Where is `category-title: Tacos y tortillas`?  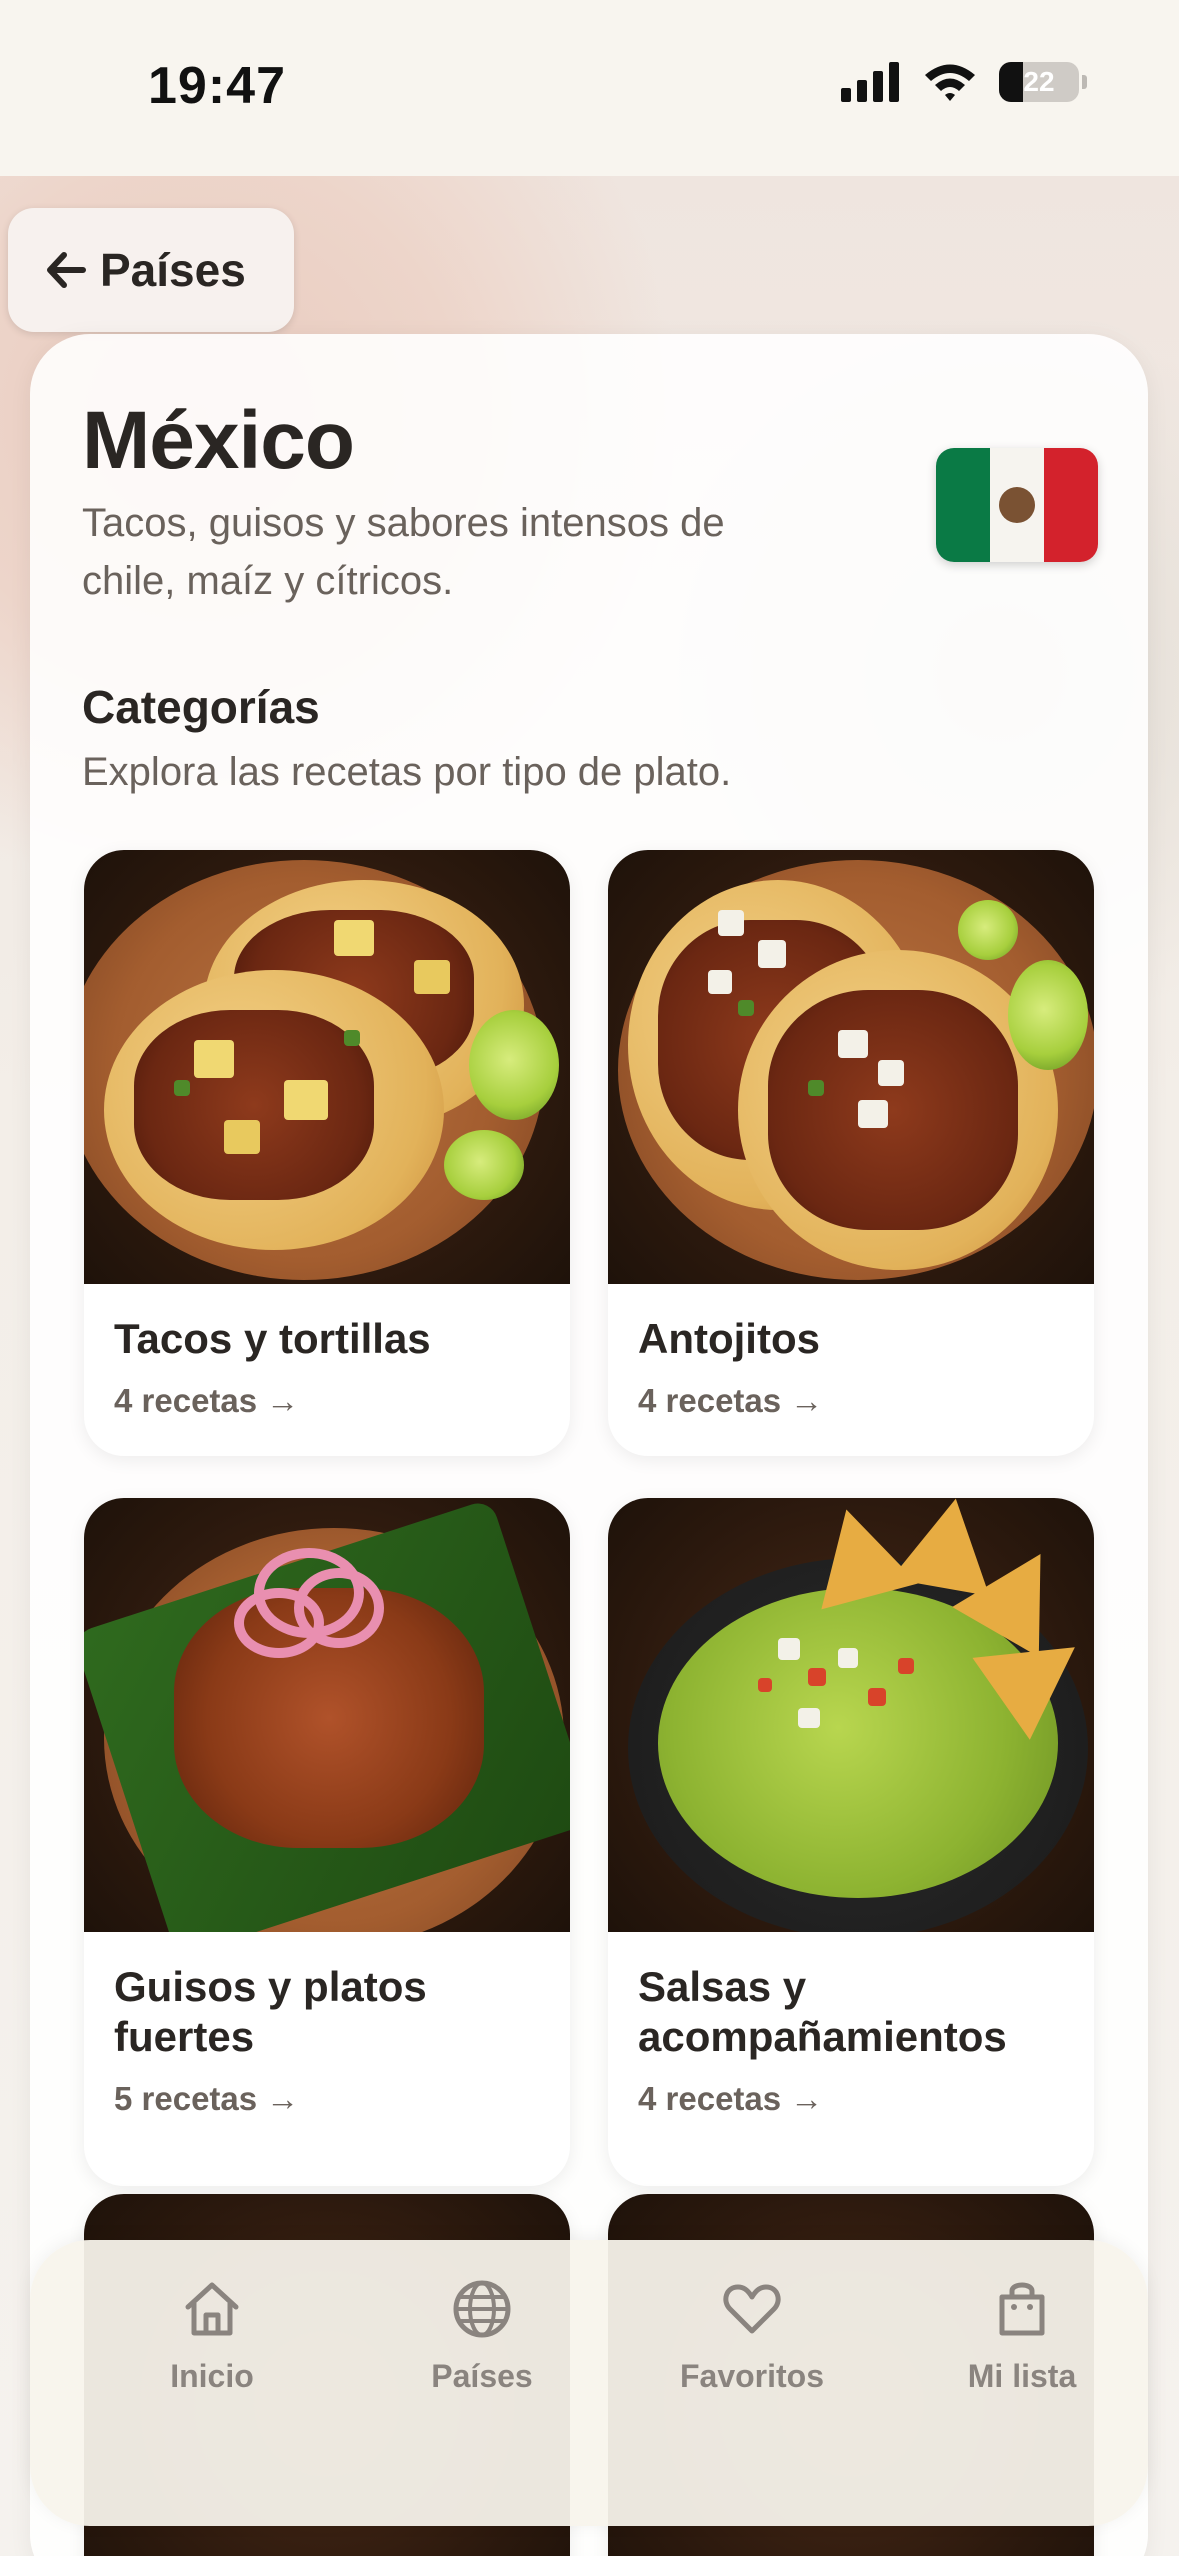
category-title: Tacos y tortillas is located at coordinates (272, 1338).